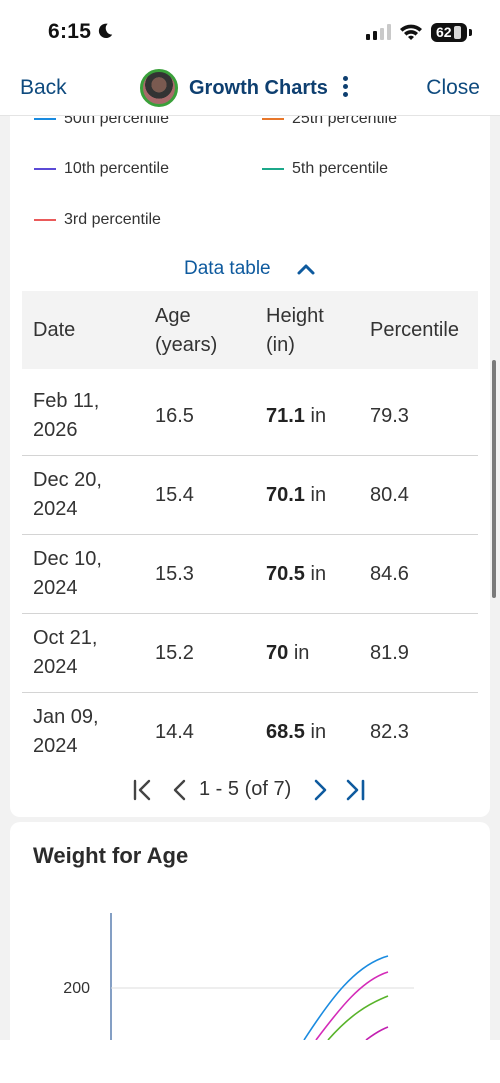  I want to click on column-header-age-unit: (years), so click(186, 345).